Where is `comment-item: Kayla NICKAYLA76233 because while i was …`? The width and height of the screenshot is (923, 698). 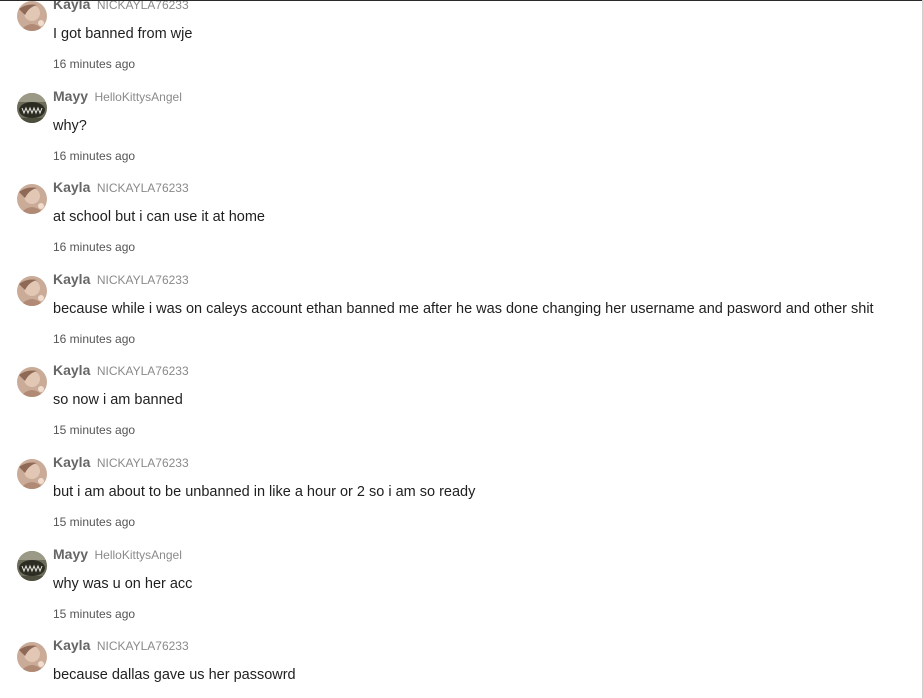 comment-item: Kayla NICKAYLA76233 because while i was … is located at coordinates (461, 316).